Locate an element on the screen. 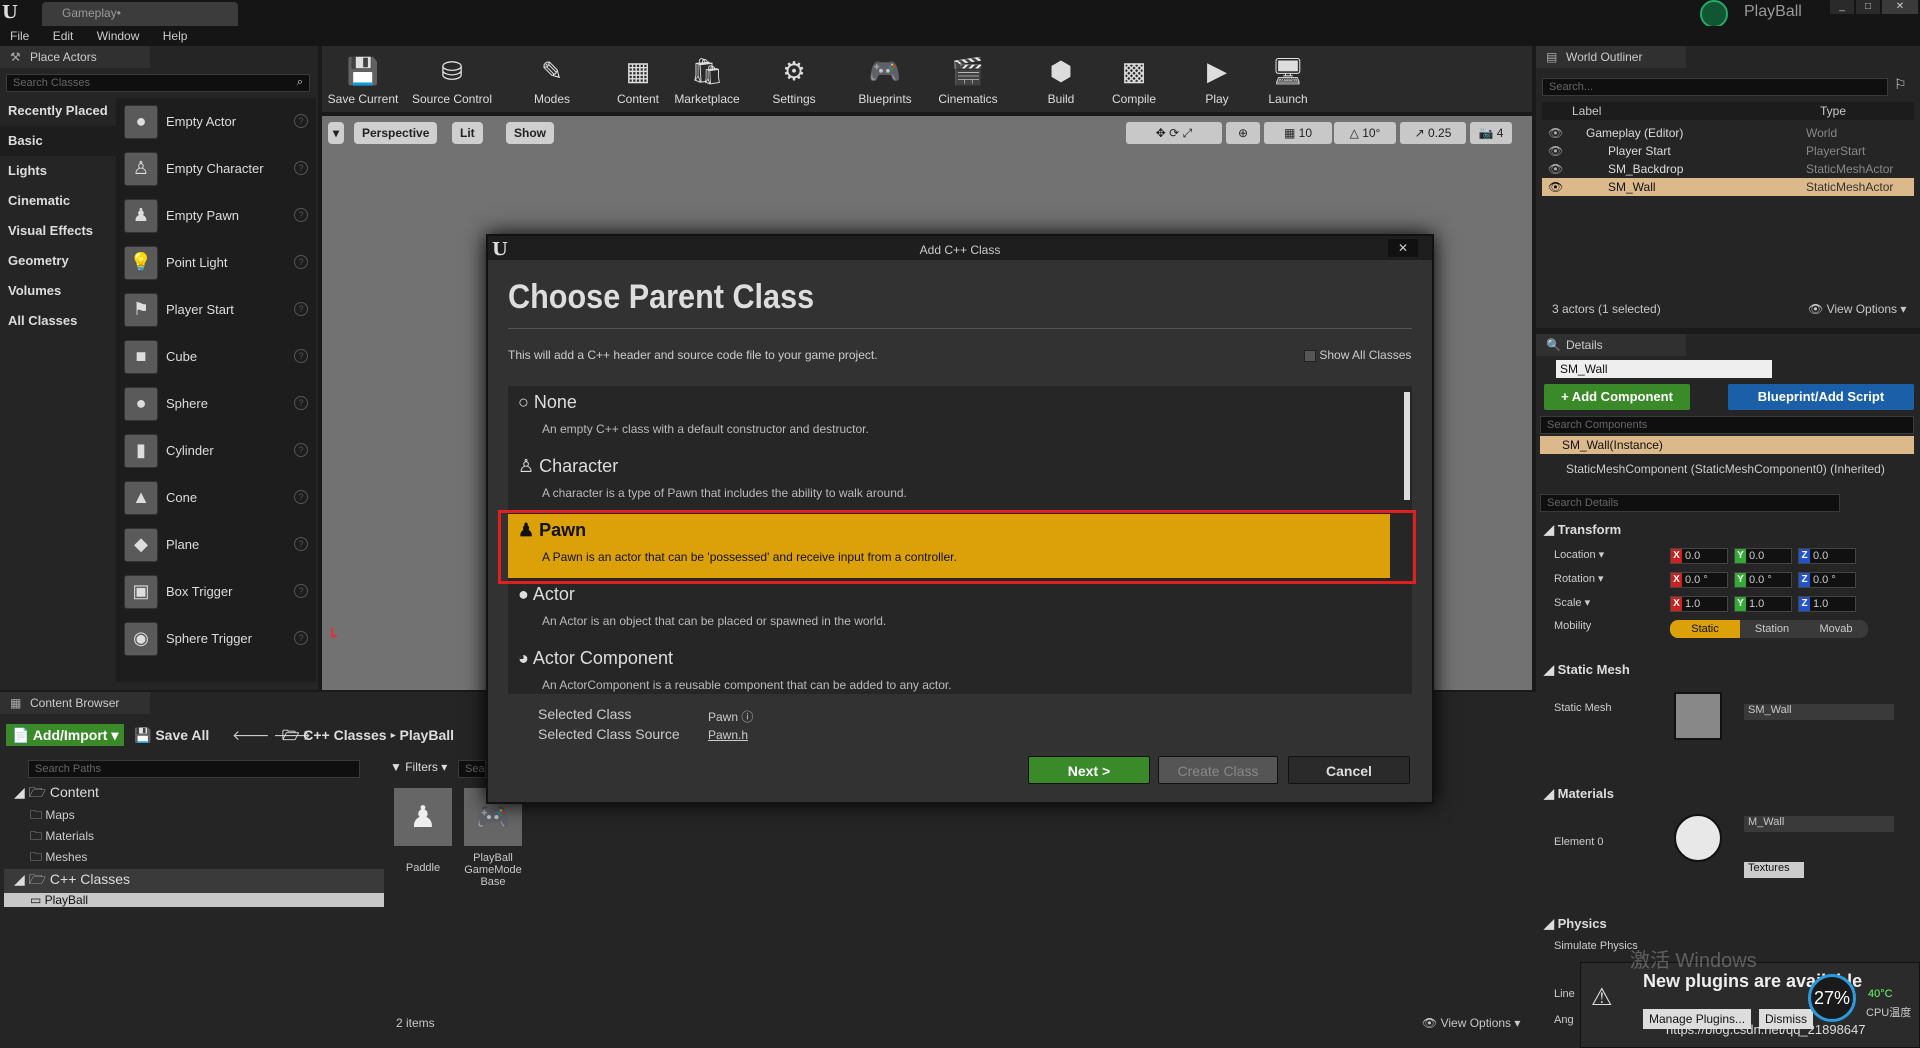 This screenshot has height=1048, width=1920. outliner-row-selected: 👁 SM_Wall StaticMeshActor is located at coordinates (1728, 187).